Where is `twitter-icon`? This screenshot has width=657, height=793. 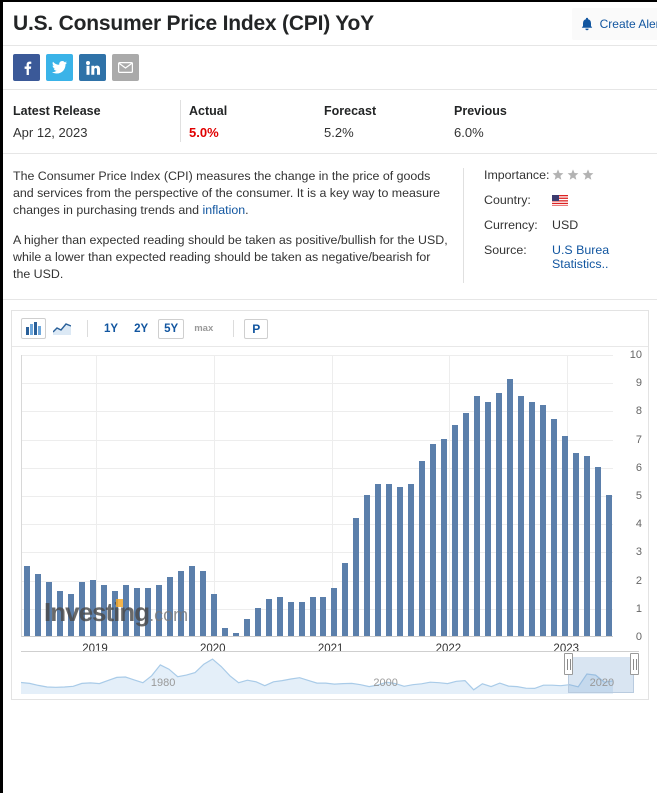 twitter-icon is located at coordinates (59, 67).